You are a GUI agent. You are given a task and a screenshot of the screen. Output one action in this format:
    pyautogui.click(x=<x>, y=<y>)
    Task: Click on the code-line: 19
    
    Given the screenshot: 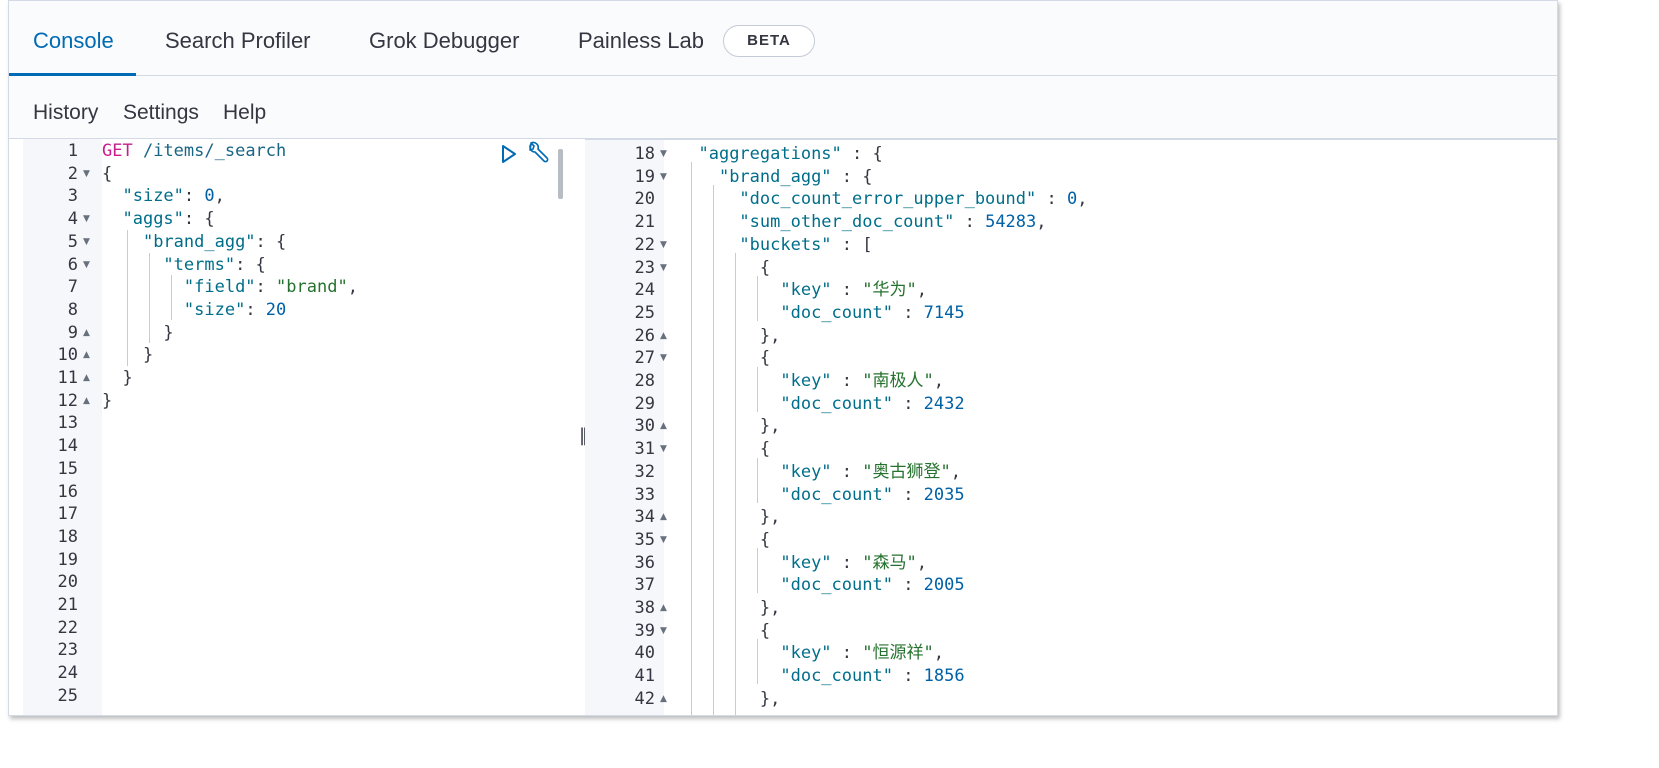 What is the action you would take?
    pyautogui.click(x=293, y=560)
    